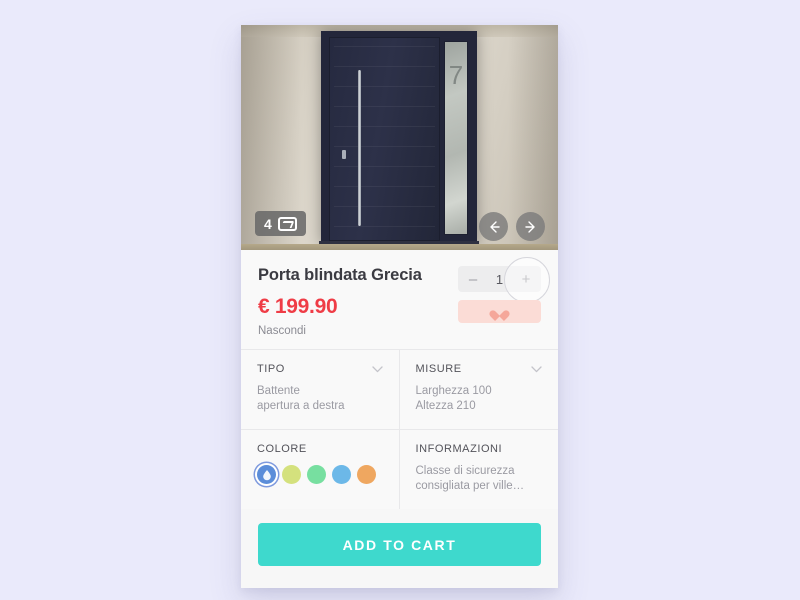 The image size is (800, 600). I want to click on droplet-icon, so click(266, 474).